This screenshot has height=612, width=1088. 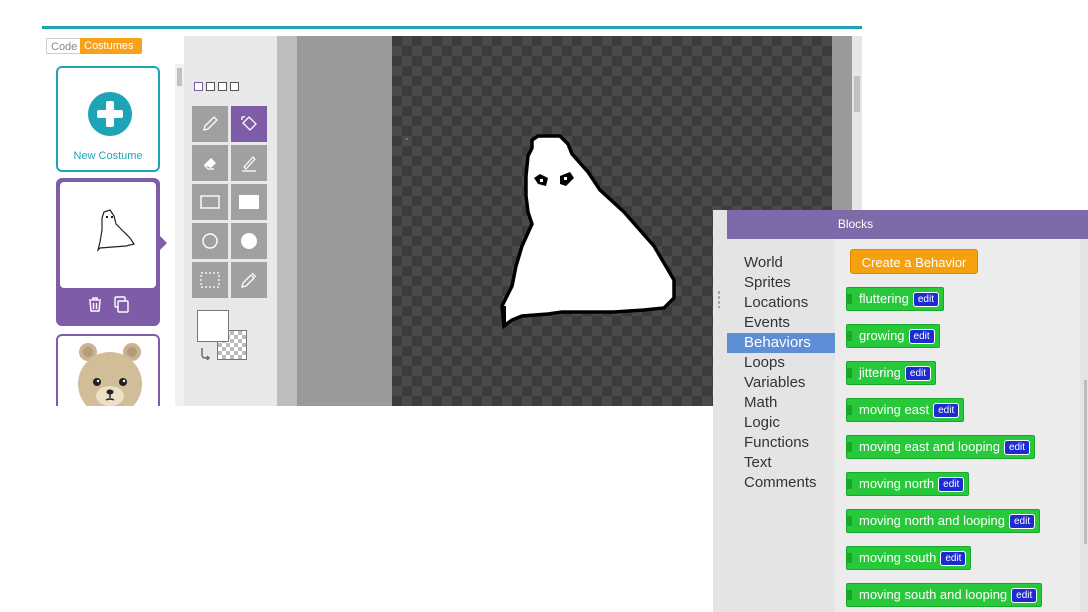 I want to click on fill-tool, so click(x=249, y=124).